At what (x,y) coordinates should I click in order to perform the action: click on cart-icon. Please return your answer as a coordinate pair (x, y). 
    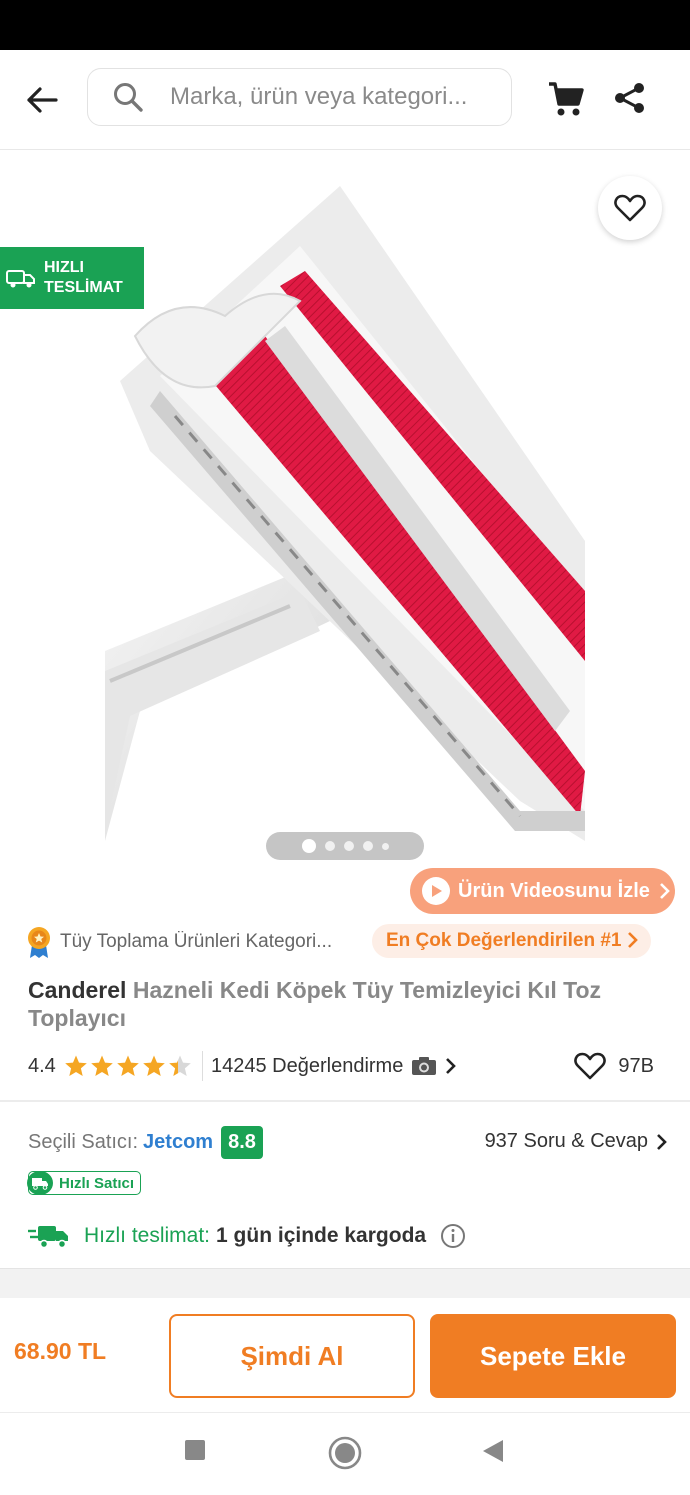
    Looking at the image, I should click on (566, 99).